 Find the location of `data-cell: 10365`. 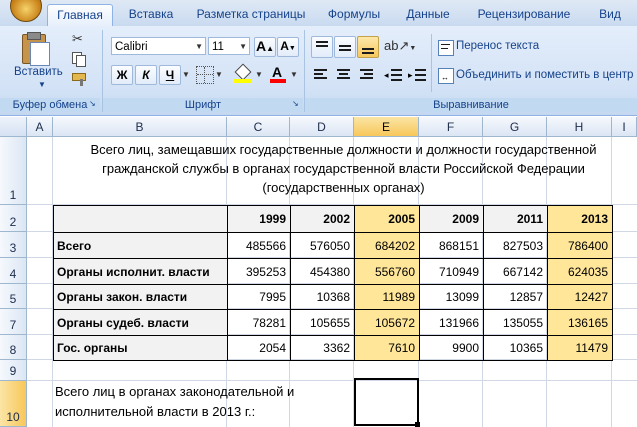

data-cell: 10365 is located at coordinates (515, 348).